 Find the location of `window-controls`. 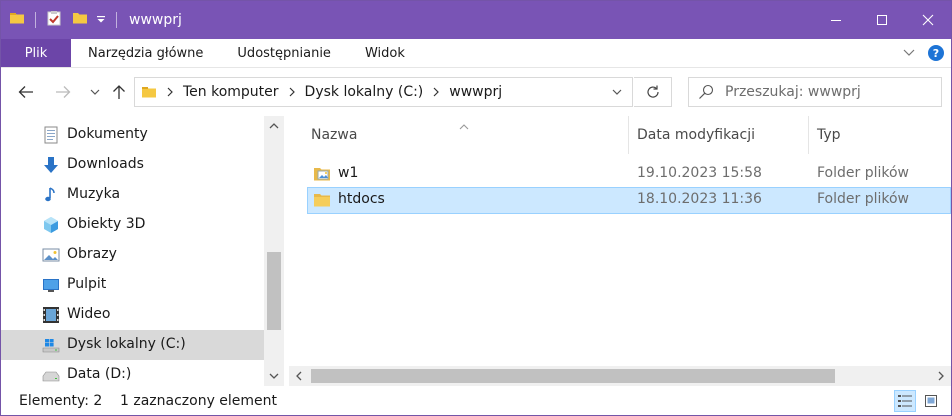

window-controls is located at coordinates (882, 20).